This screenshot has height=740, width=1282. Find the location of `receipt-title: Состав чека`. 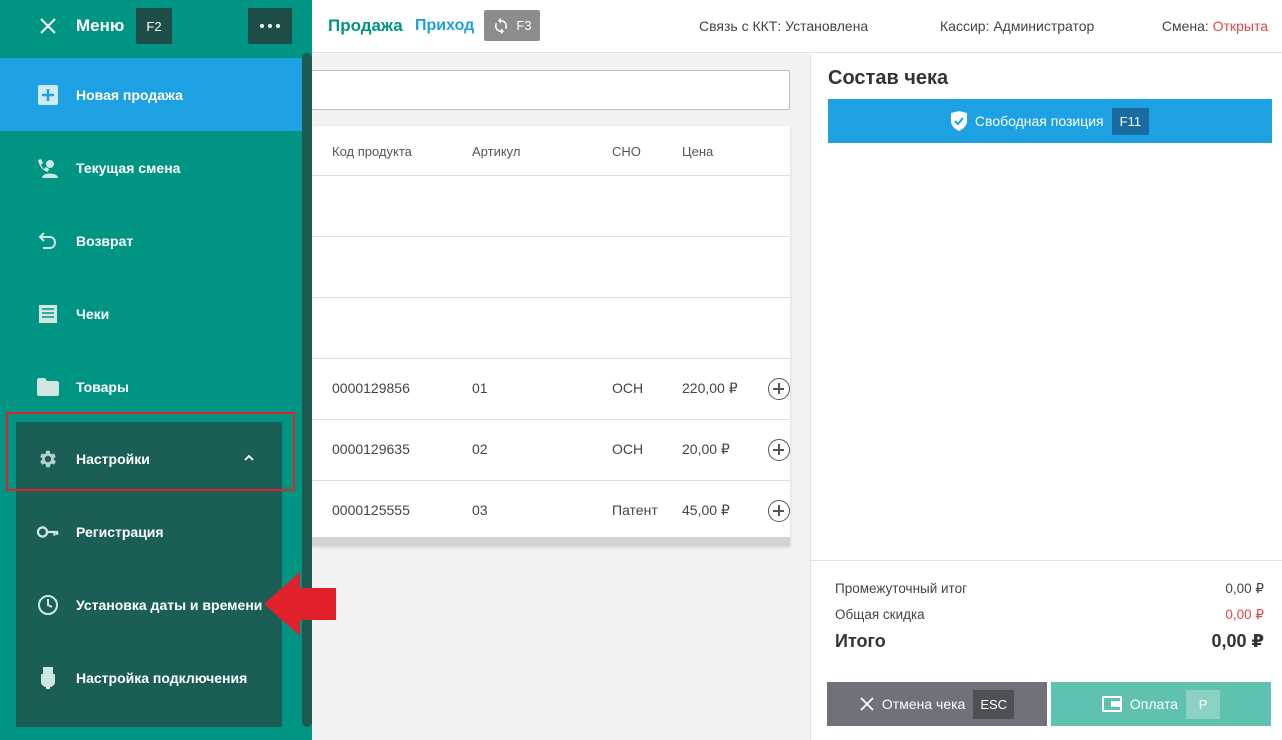

receipt-title: Состав чека is located at coordinates (888, 78).